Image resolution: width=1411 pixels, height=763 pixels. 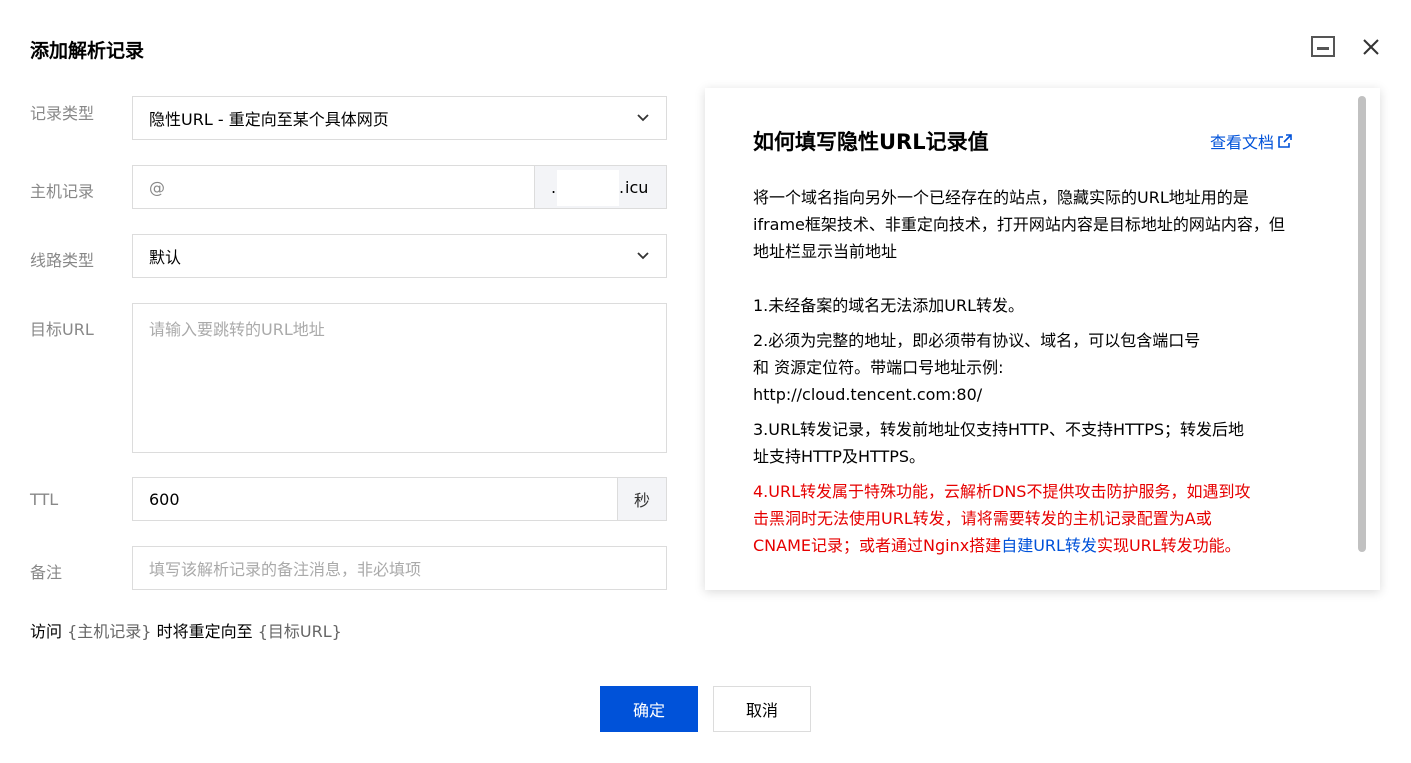 What do you see at coordinates (1285, 141) in the screenshot?
I see `external-link-icon` at bounding box center [1285, 141].